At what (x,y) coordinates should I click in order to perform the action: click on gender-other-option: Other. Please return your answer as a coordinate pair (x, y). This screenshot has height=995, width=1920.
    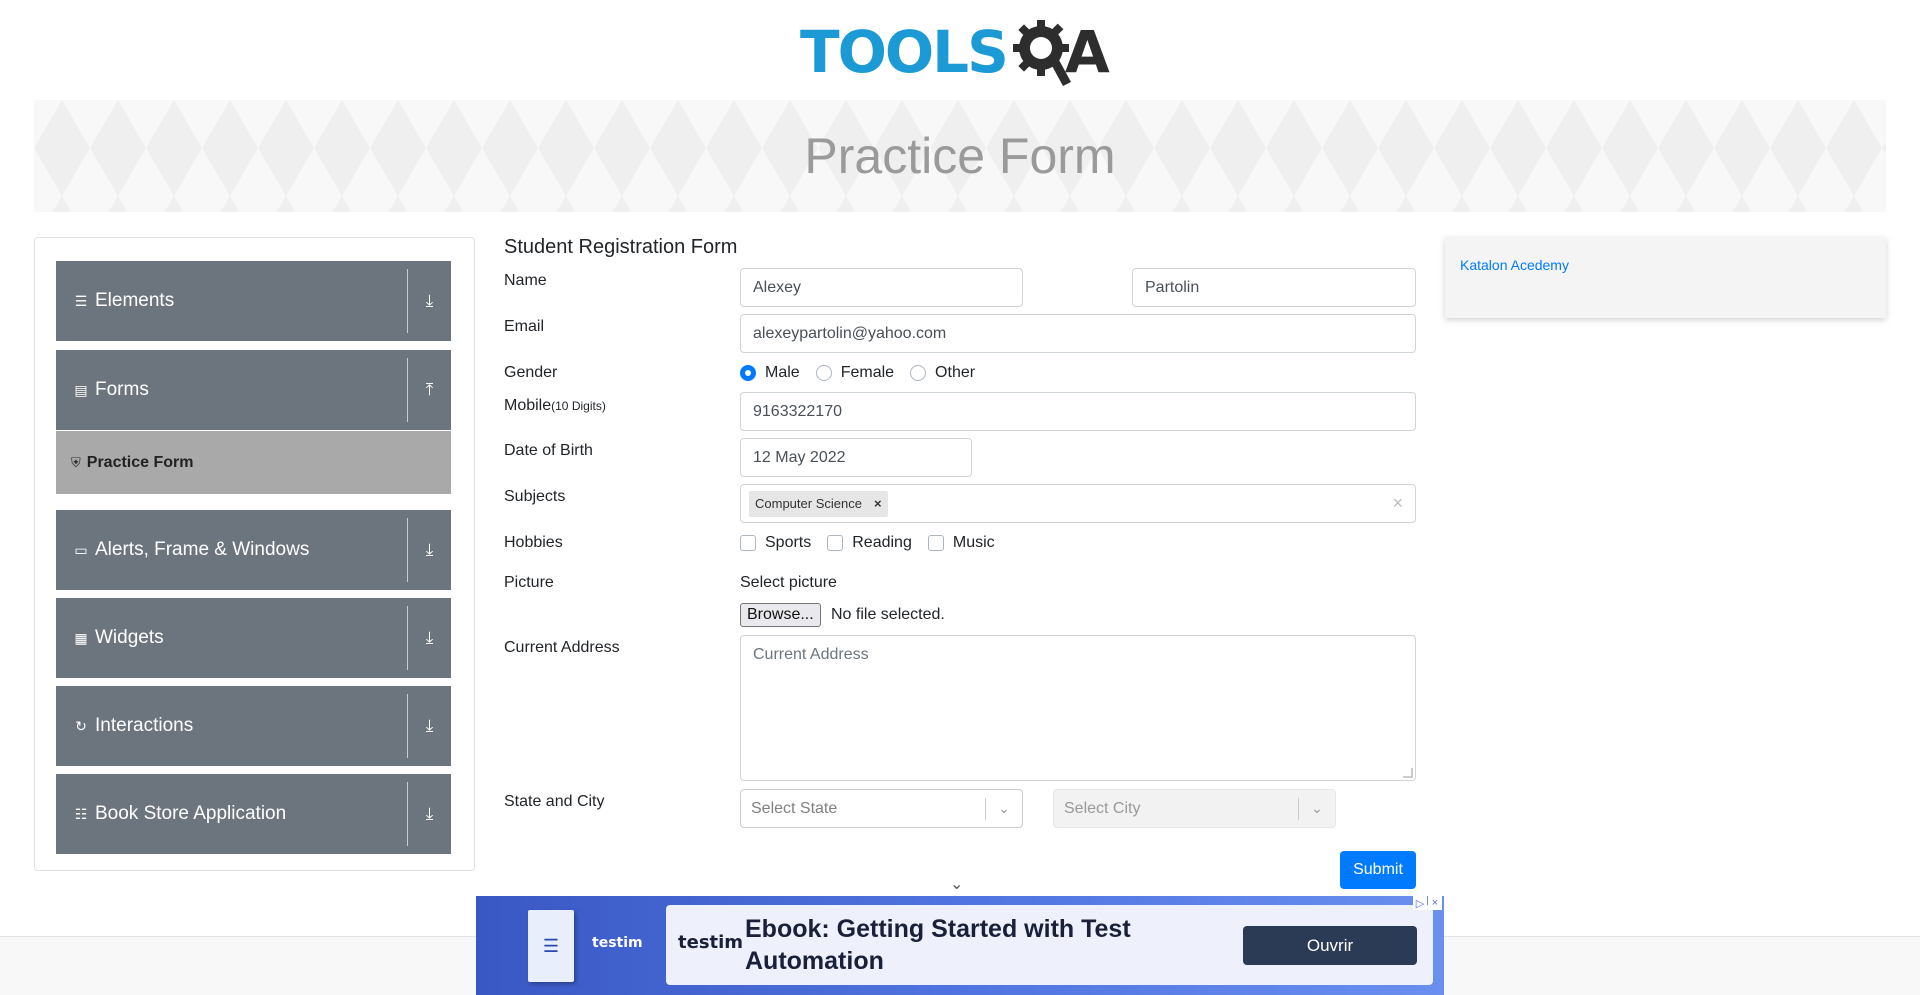
    Looking at the image, I should click on (942, 373).